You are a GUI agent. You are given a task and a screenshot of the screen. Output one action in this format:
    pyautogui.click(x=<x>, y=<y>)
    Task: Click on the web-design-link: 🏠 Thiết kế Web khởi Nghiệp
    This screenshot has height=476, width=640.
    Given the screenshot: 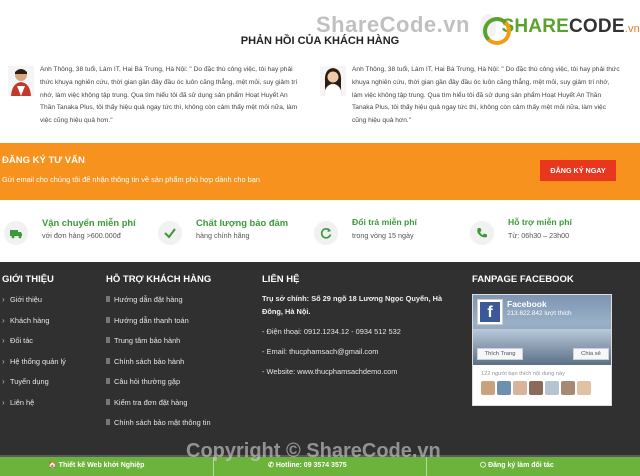 What is the action you would take?
    pyautogui.click(x=96, y=465)
    